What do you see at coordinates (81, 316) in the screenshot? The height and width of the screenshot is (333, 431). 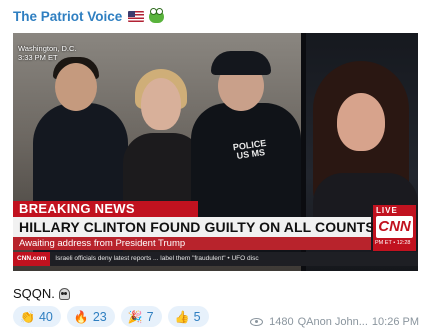 I see `fire-icon: 🔥` at bounding box center [81, 316].